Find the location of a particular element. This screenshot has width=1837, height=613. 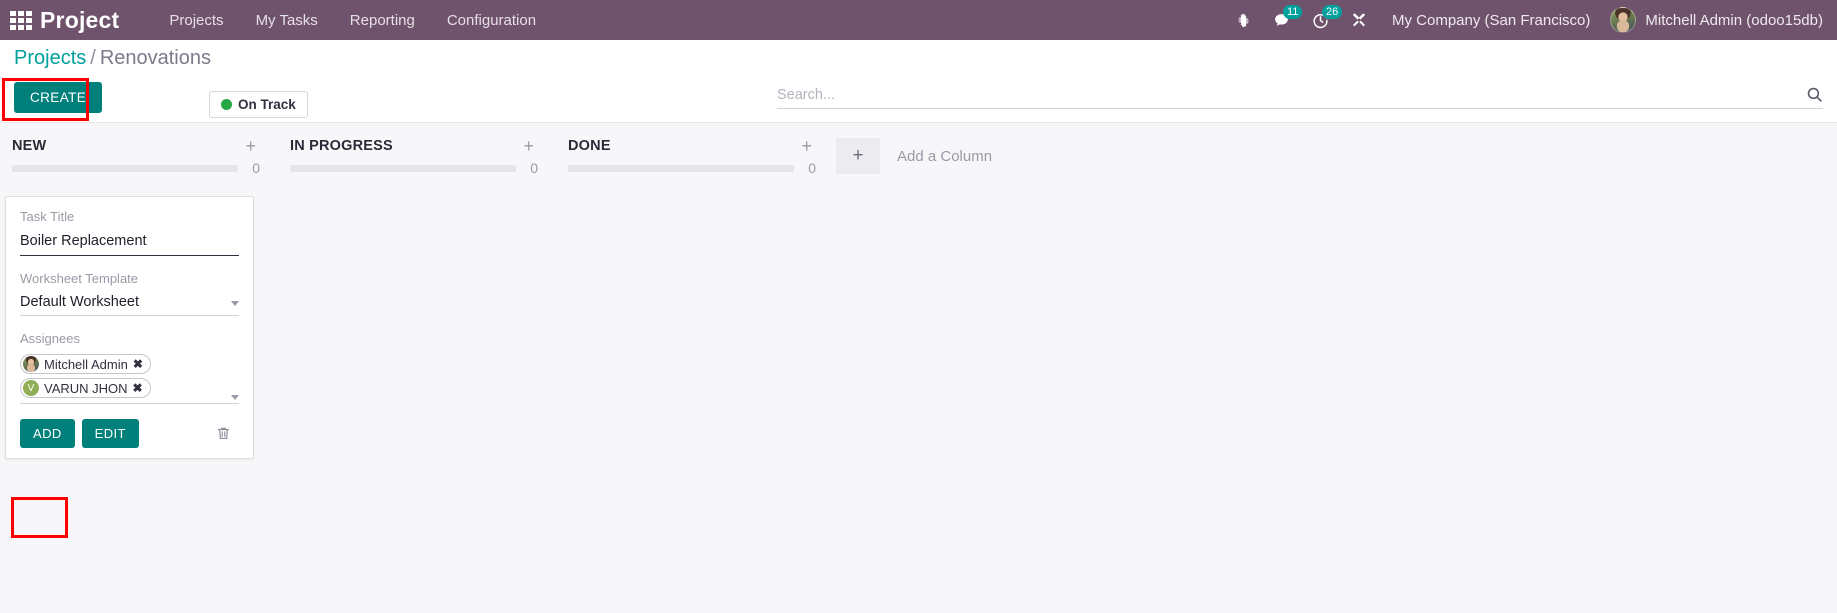

assignee-avatar is located at coordinates (31, 364).